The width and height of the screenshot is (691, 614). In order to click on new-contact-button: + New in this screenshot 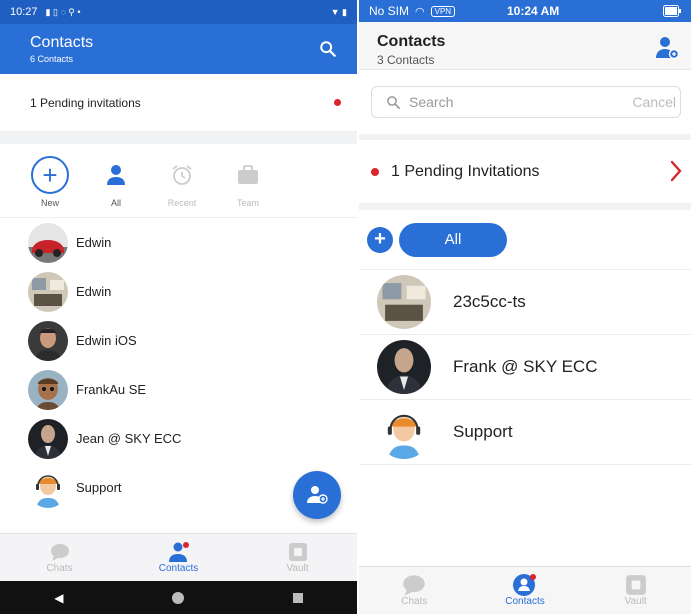, I will do `click(50, 182)`.